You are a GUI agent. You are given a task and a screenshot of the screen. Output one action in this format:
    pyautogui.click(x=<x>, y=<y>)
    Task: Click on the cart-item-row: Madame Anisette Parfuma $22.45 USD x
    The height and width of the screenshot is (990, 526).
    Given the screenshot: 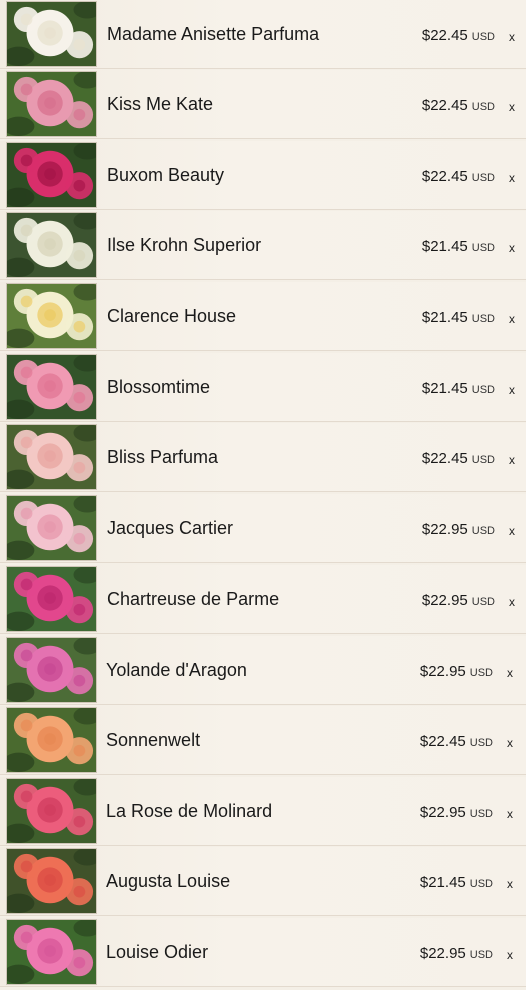 What is the action you would take?
    pyautogui.click(x=263, y=34)
    